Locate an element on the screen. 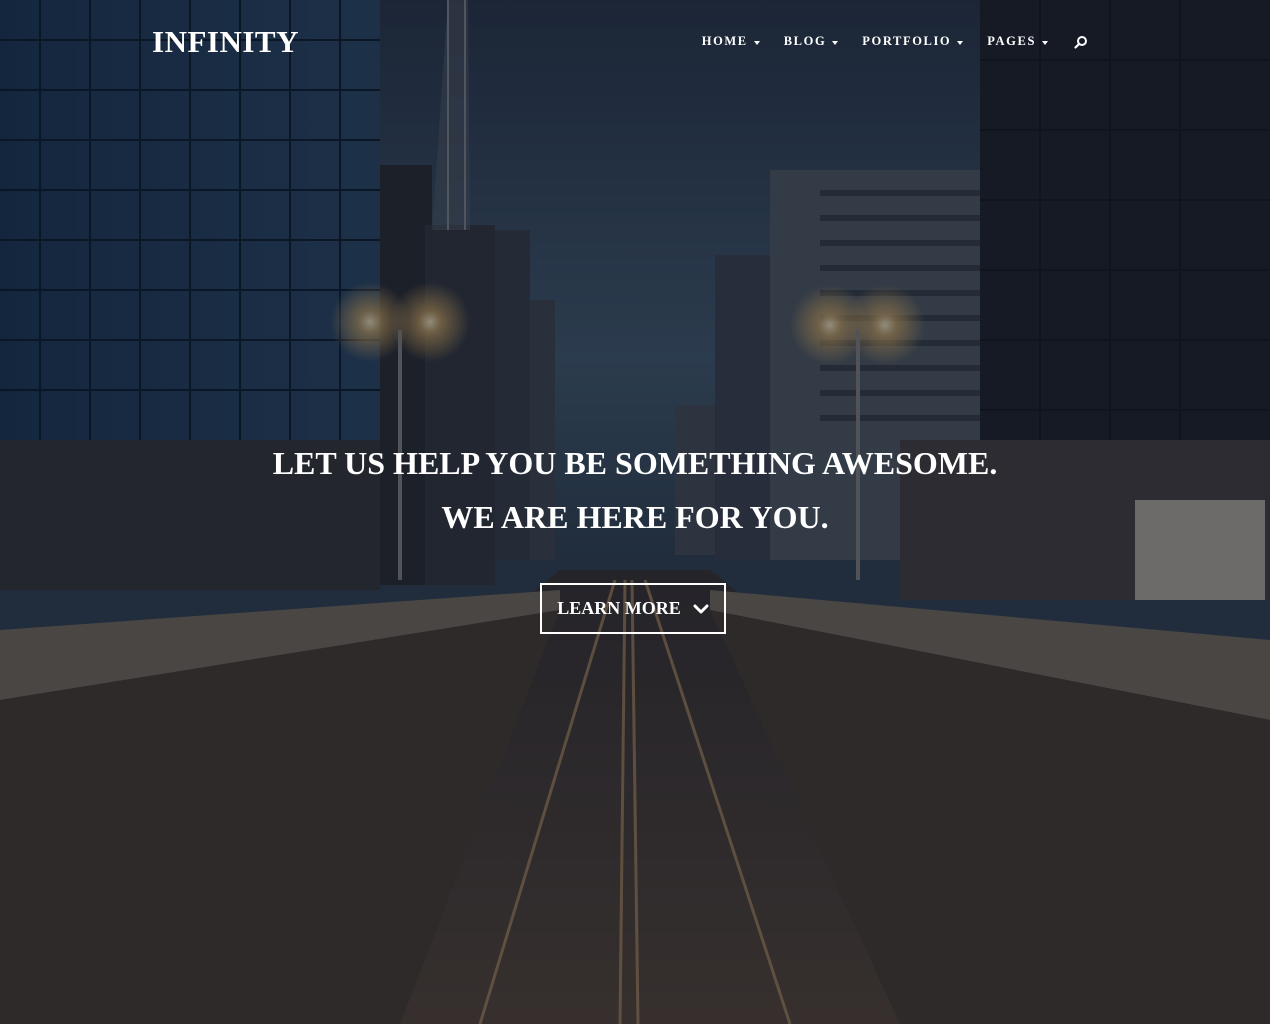  nav-item-portfolio: PORTFOLIO is located at coordinates (913, 41).